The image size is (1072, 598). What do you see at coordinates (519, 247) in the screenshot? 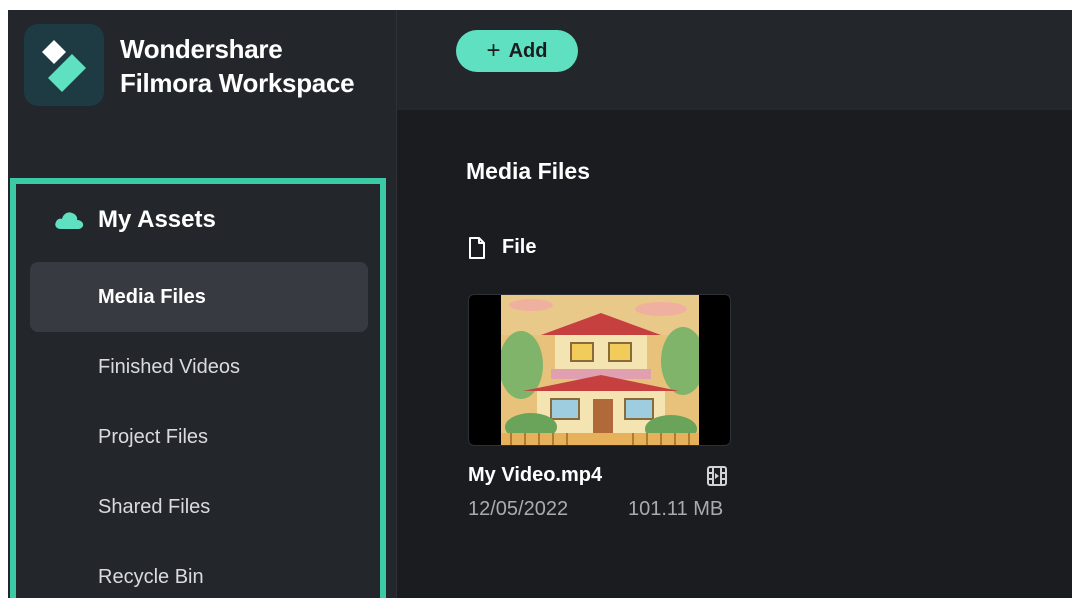
I see `file-group-label: File` at bounding box center [519, 247].